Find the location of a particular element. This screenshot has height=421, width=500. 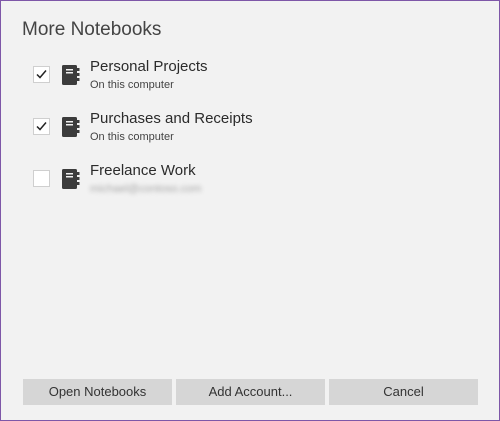

notebook-item-personal-projects: Personal Projects On this computer is located at coordinates (250, 80).